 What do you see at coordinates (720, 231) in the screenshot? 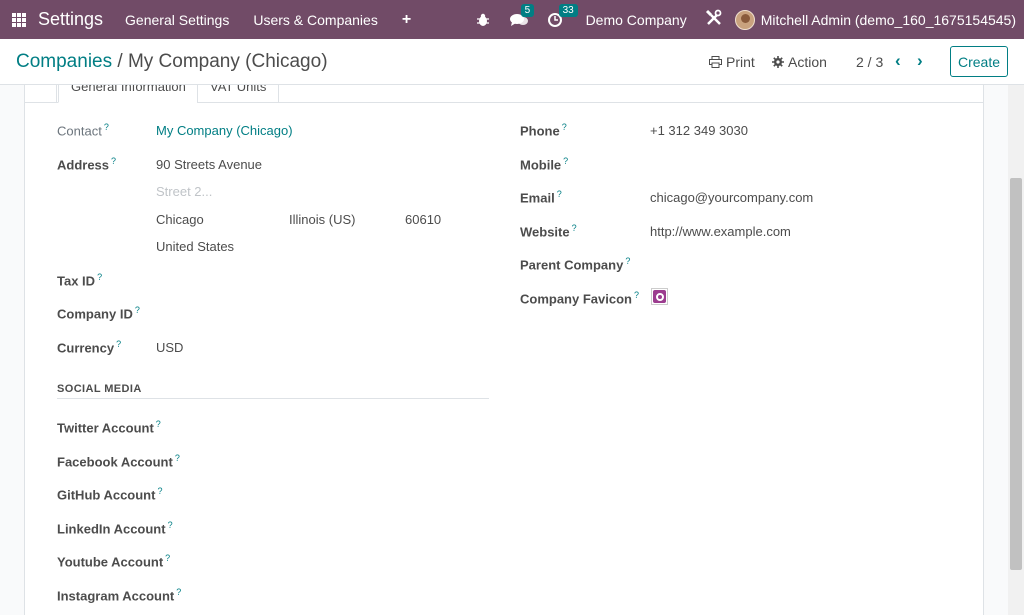
I see `website-value: http://www.example.com` at bounding box center [720, 231].